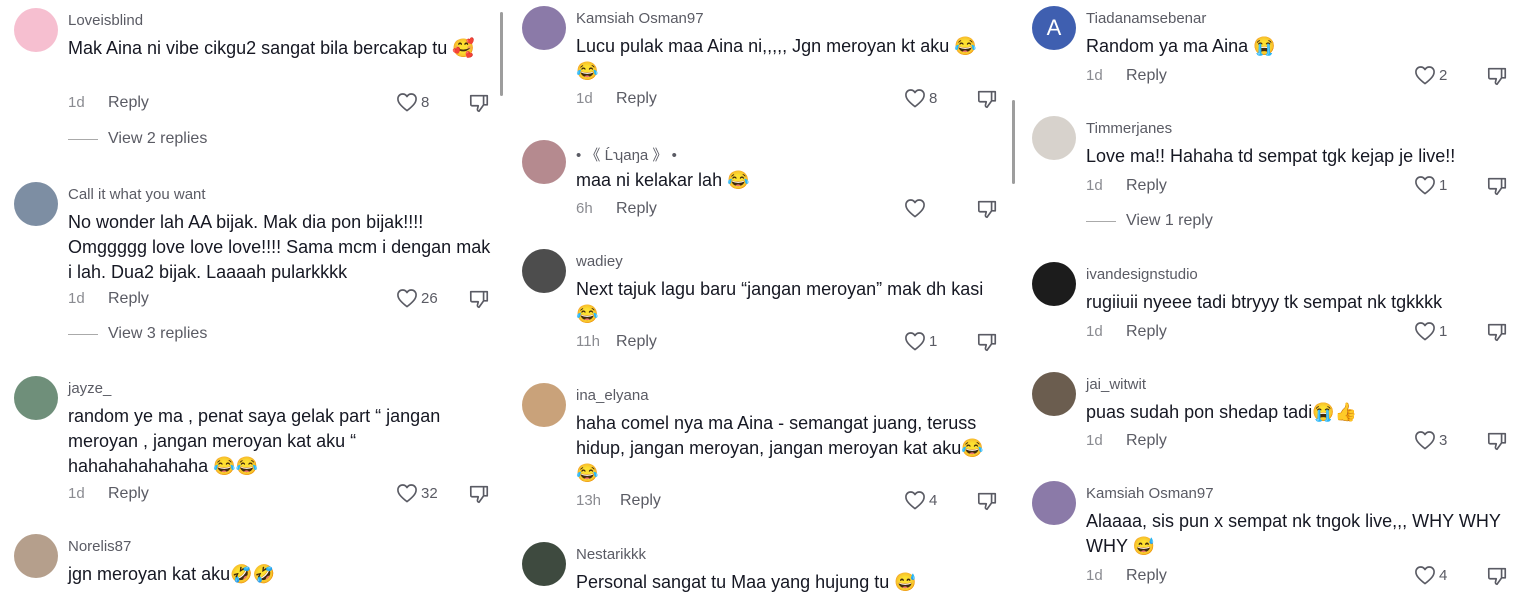 The height and width of the screenshot is (599, 1532). I want to click on like-button, so click(916, 208).